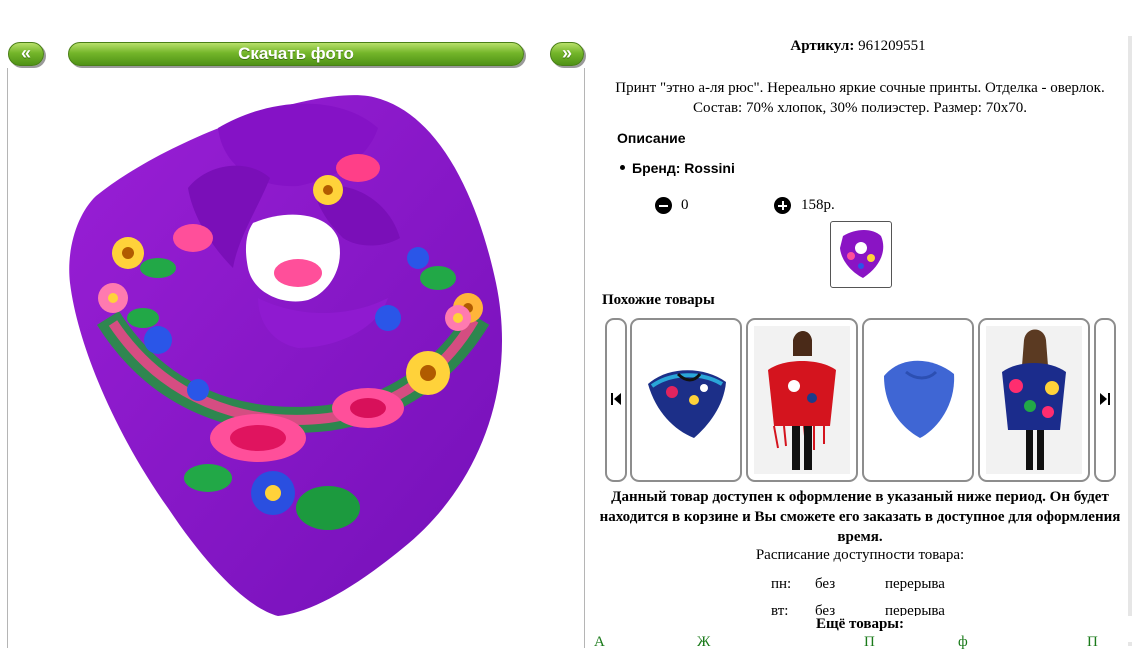 Image resolution: width=1132 pixels, height=651 pixels. What do you see at coordinates (892, 46) in the screenshot?
I see `article-value: 961209551` at bounding box center [892, 46].